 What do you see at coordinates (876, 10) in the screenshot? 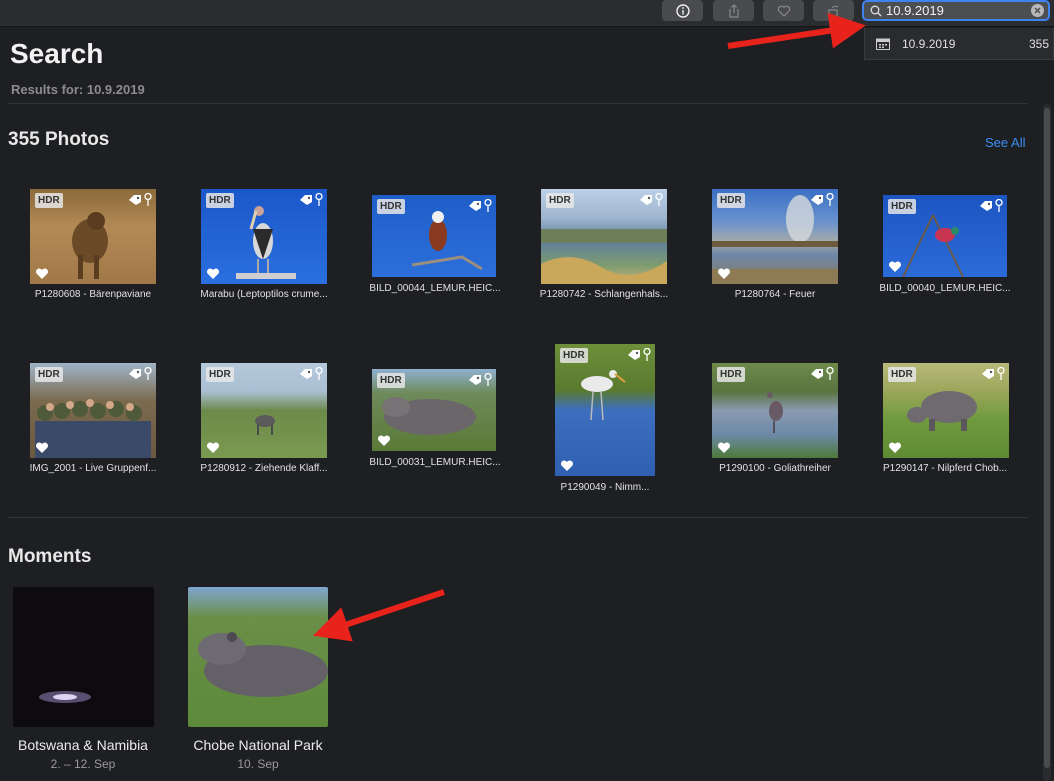
I see `search-icon` at bounding box center [876, 10].